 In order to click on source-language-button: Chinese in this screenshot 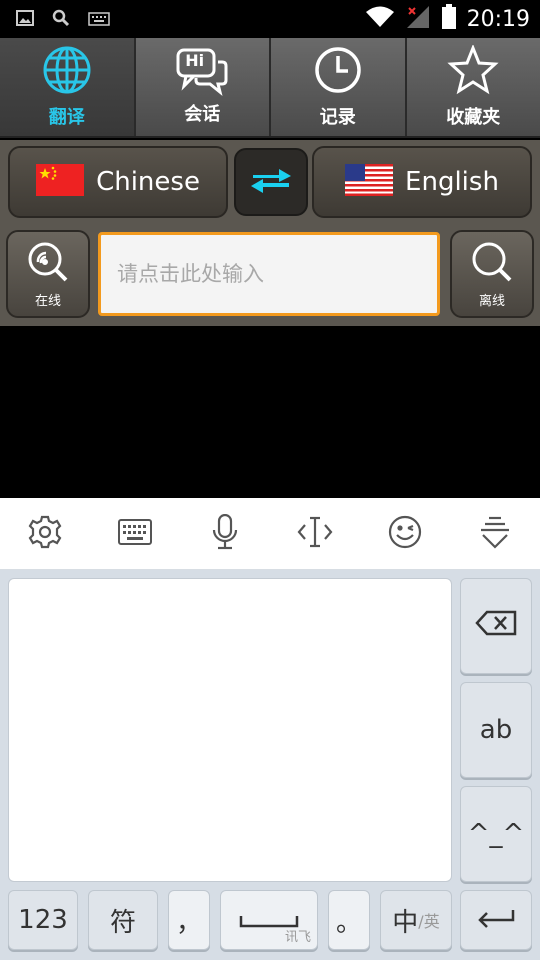, I will do `click(118, 182)`.